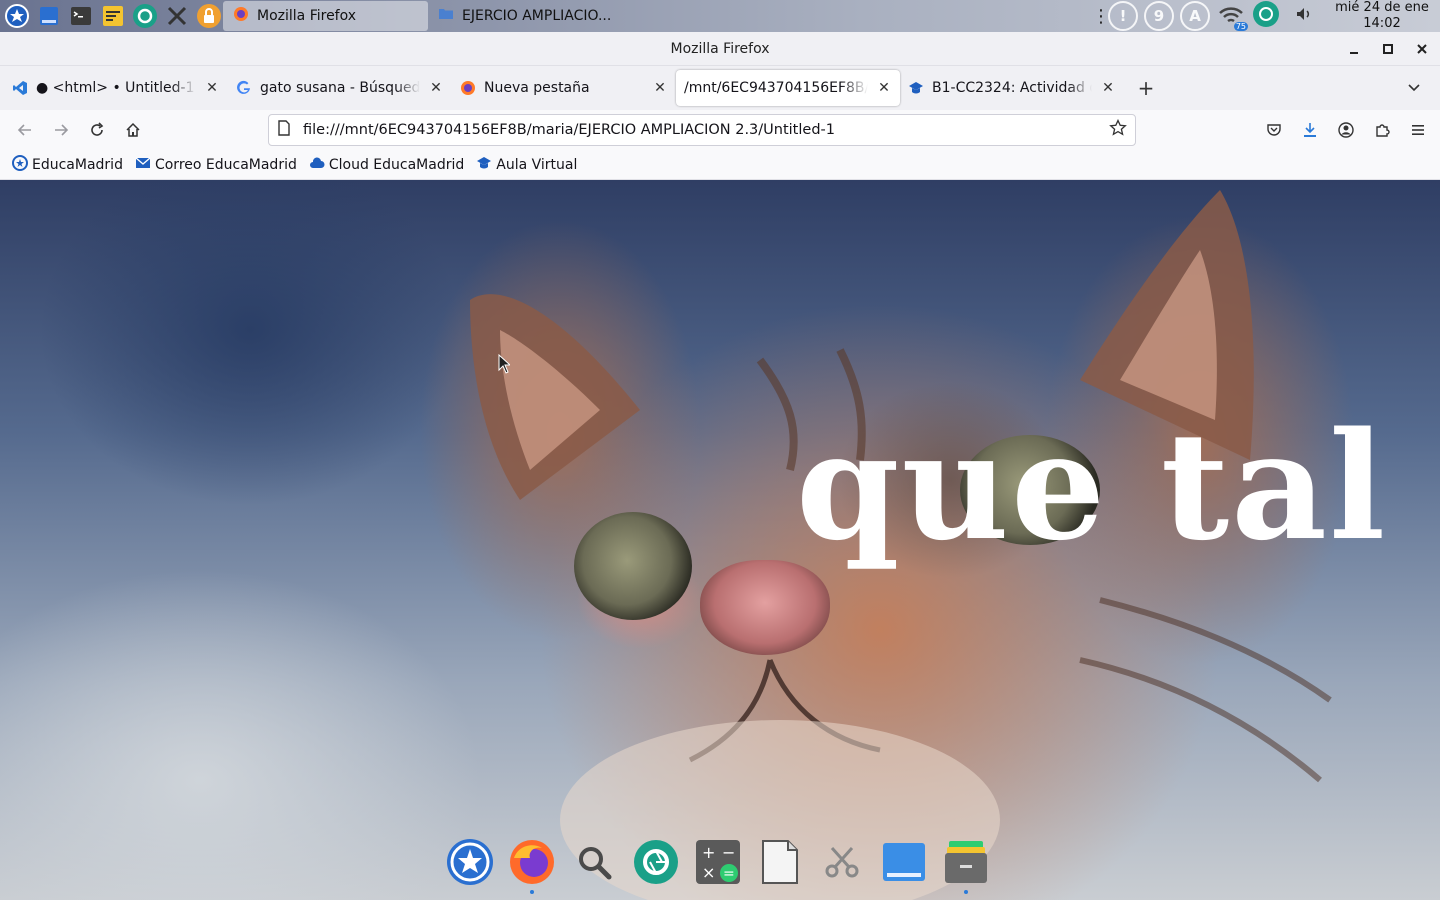 The width and height of the screenshot is (1440, 900). I want to click on folder-icon, so click(446, 16).